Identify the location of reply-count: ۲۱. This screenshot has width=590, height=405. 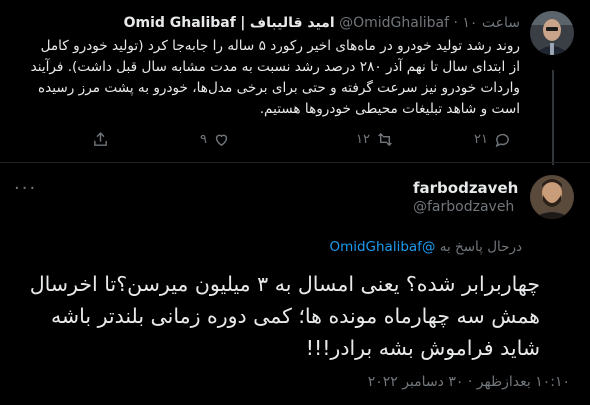
(481, 139).